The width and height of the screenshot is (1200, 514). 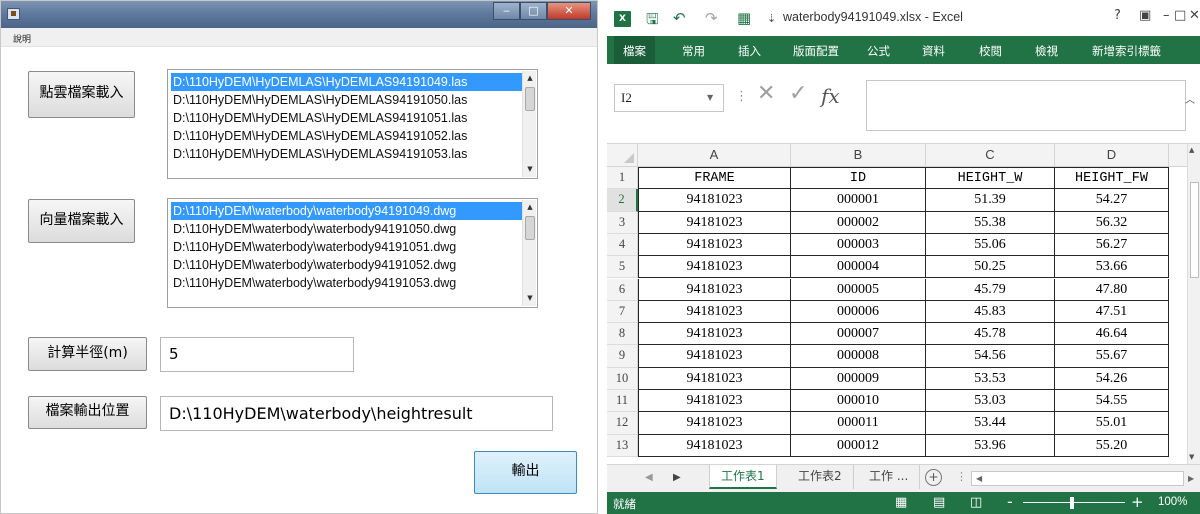 What do you see at coordinates (1112, 378) in the screenshot?
I see `table-cell: 54.26` at bounding box center [1112, 378].